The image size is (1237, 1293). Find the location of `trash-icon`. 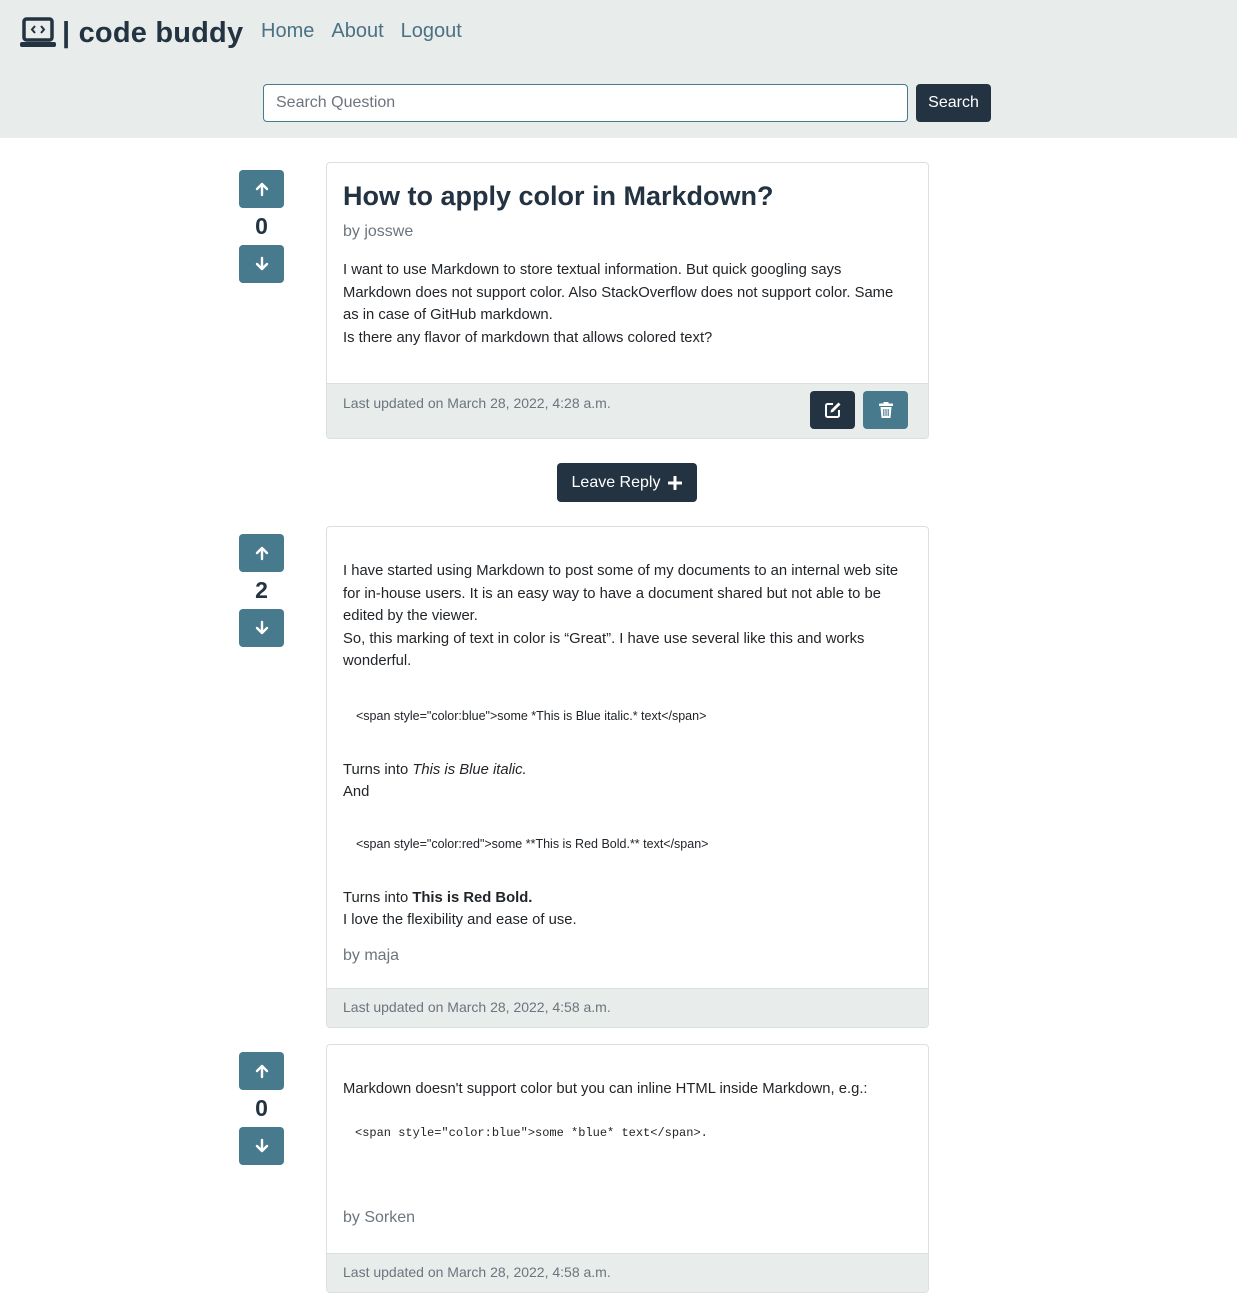

trash-icon is located at coordinates (885, 410).